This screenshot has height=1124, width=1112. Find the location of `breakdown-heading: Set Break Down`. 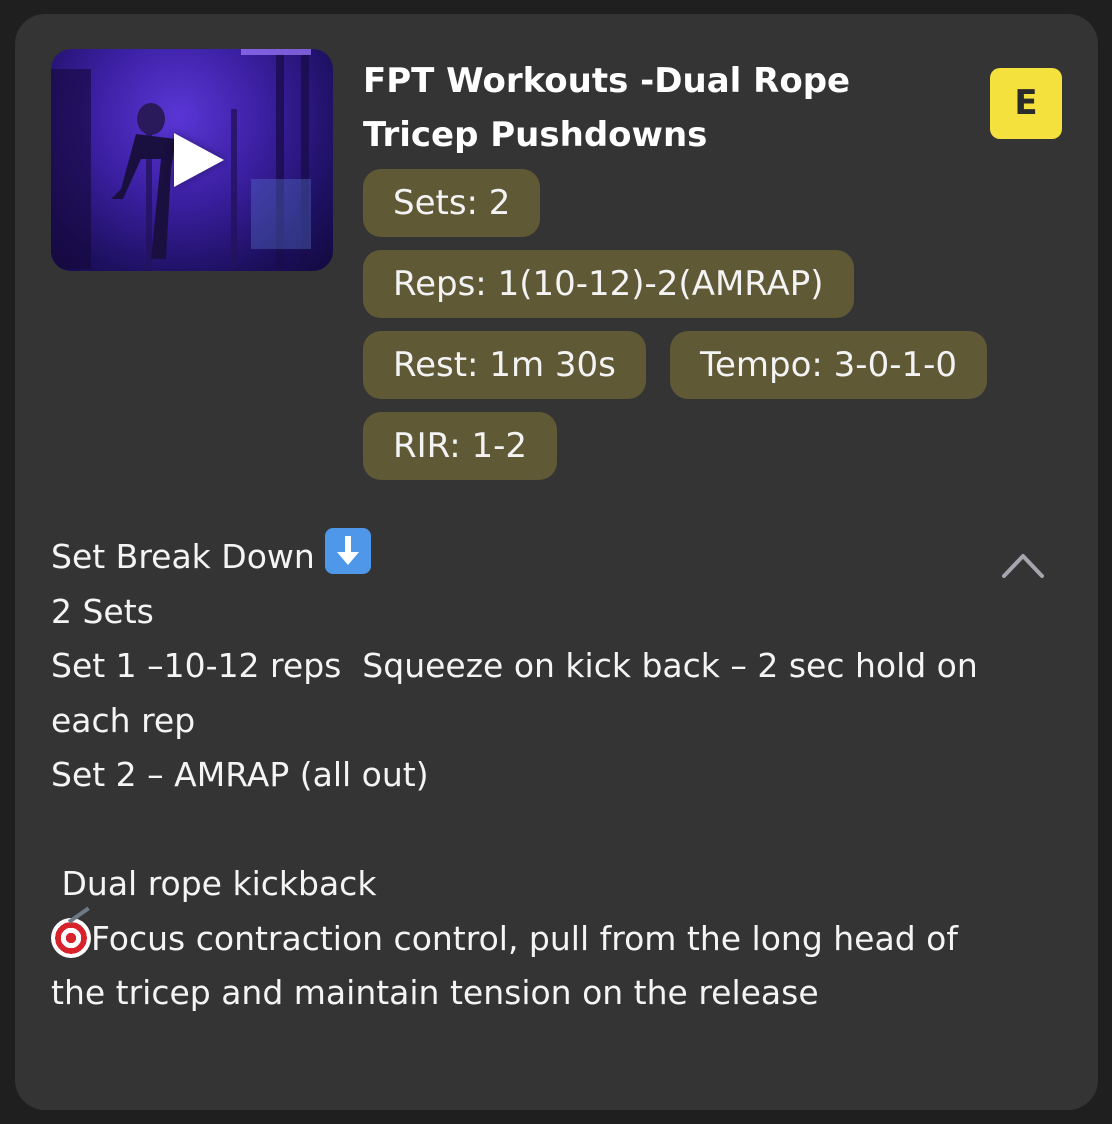

breakdown-heading: Set Break Down is located at coordinates (183, 556).